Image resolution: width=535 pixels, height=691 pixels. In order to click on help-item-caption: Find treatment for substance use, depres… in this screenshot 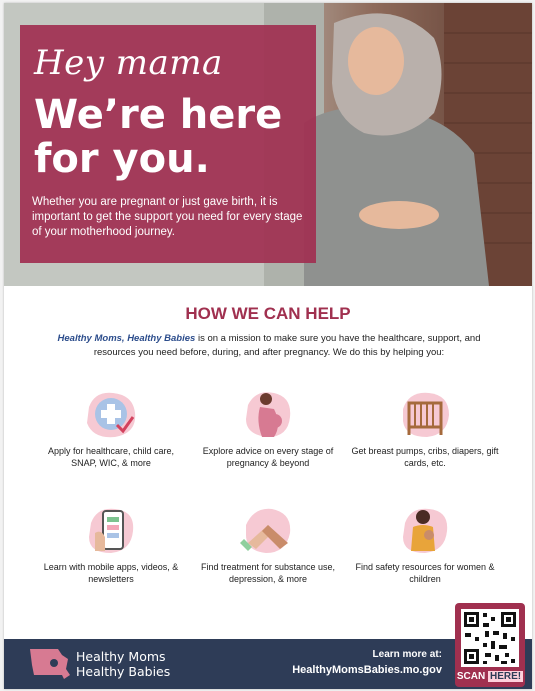, I will do `click(268, 573)`.